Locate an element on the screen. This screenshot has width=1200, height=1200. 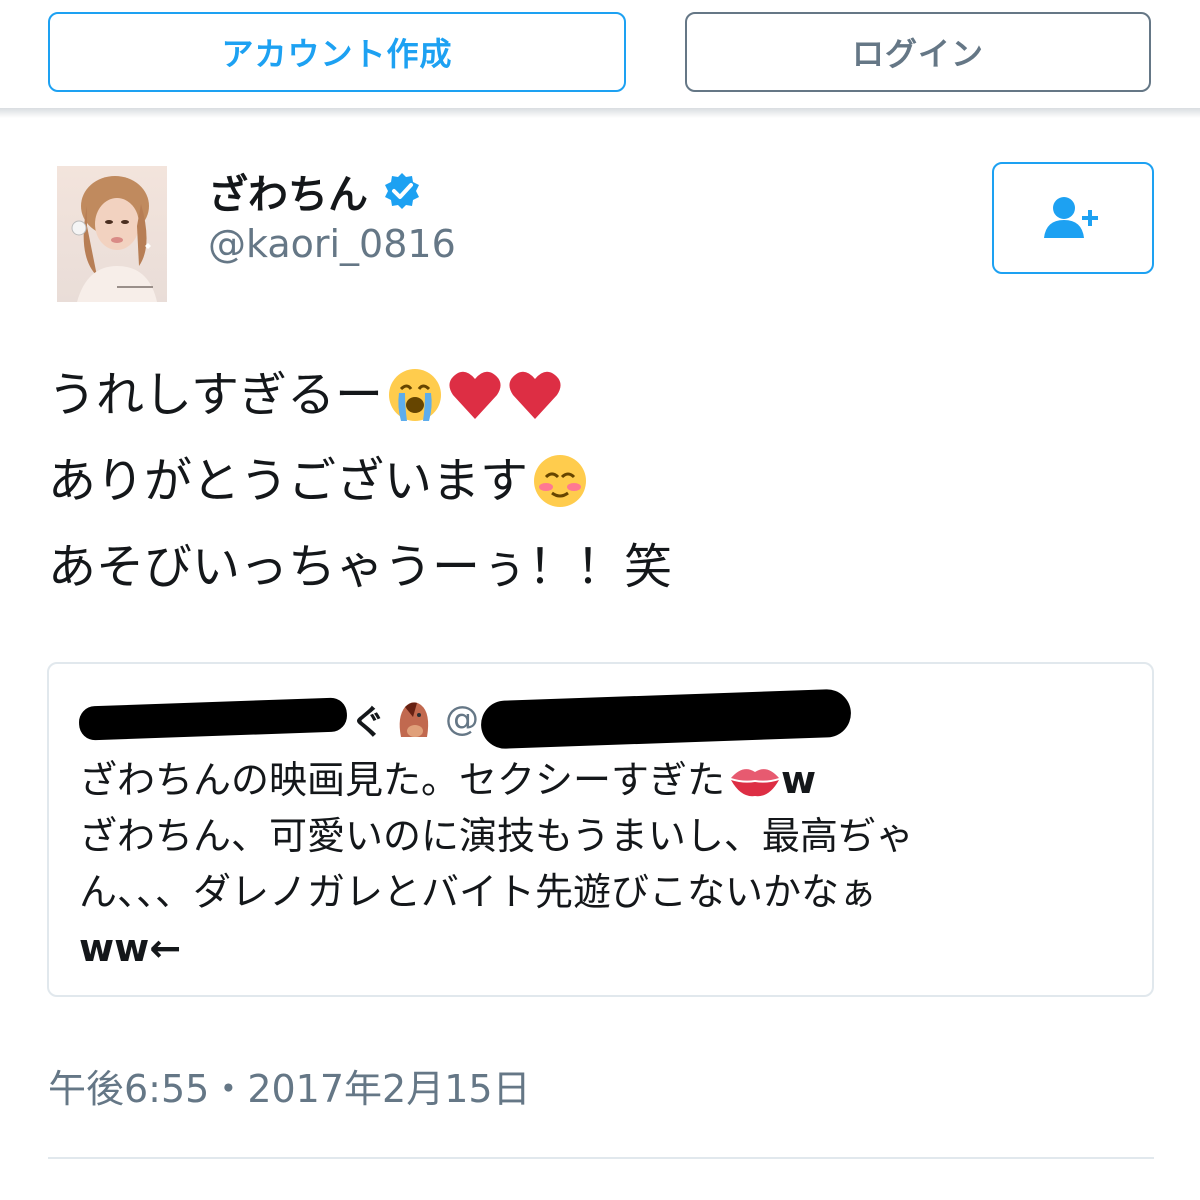
signup-button: アカウント作成 is located at coordinates (337, 52).